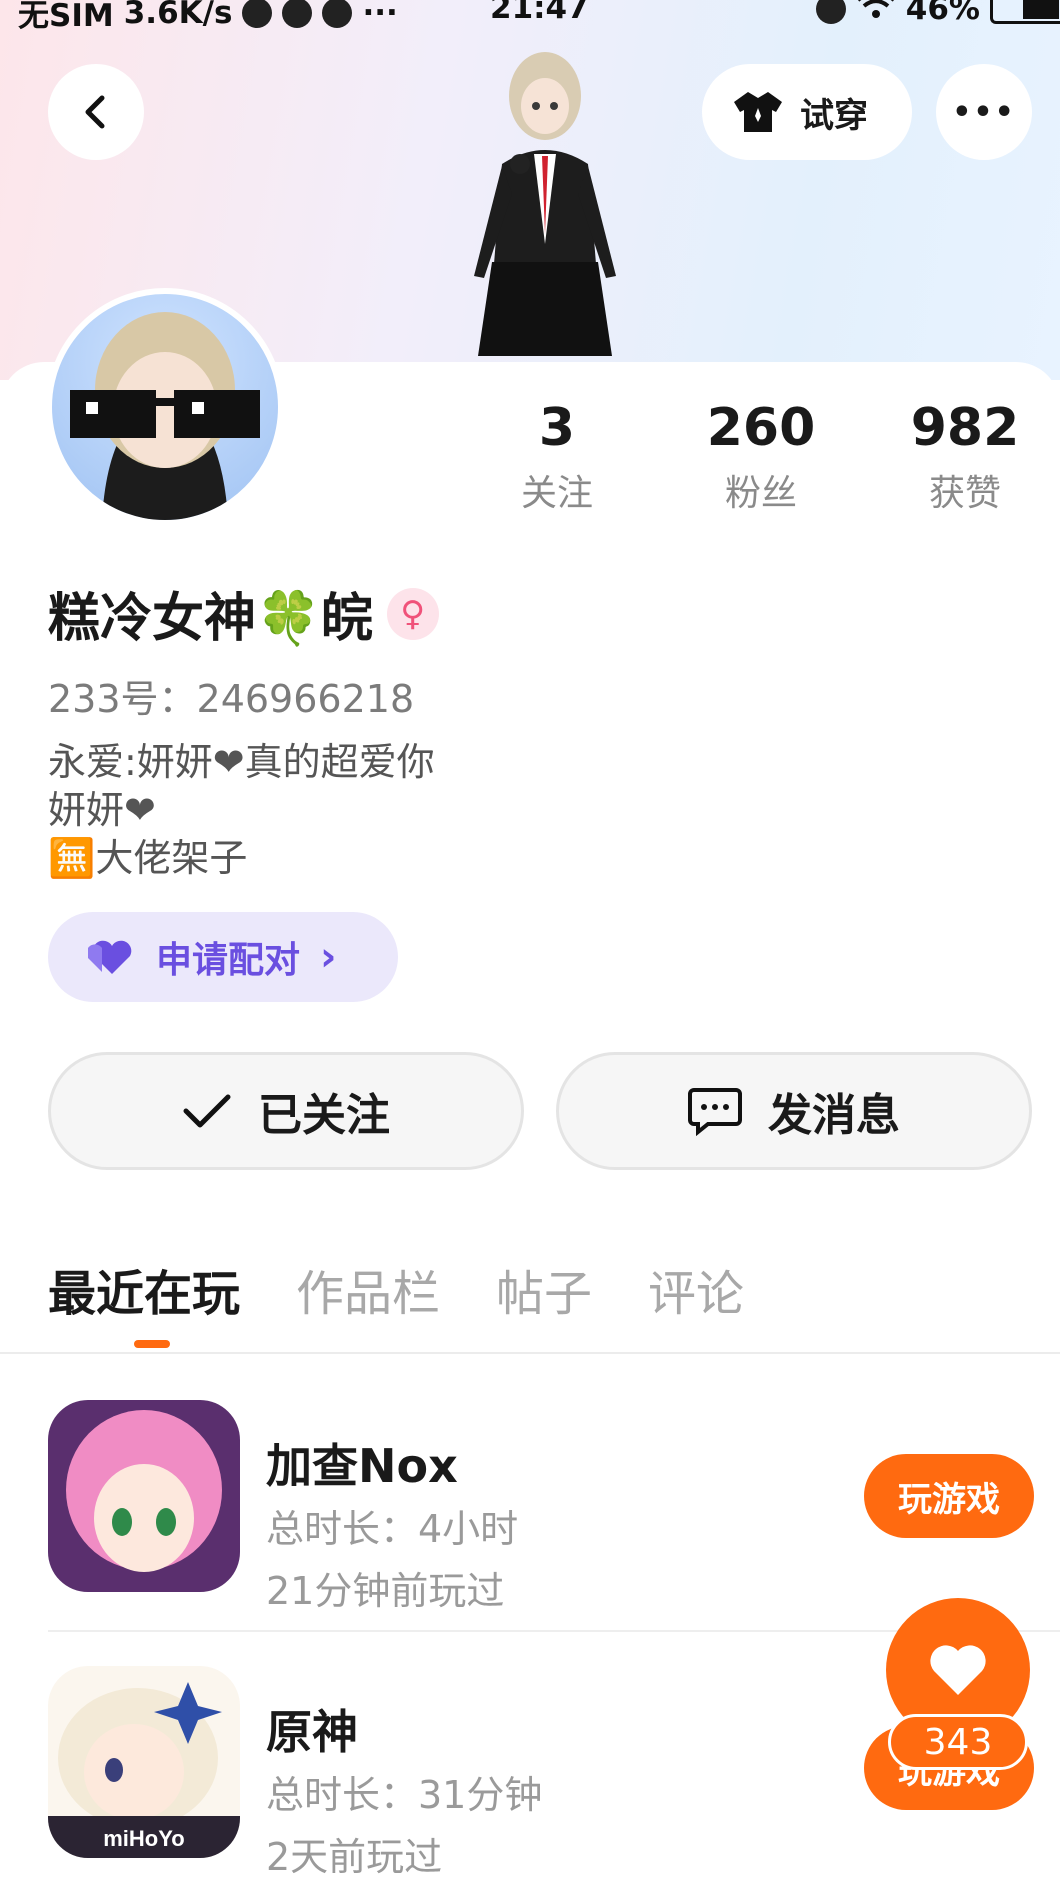  What do you see at coordinates (530, 1353) in the screenshot?
I see `tab-divider` at bounding box center [530, 1353].